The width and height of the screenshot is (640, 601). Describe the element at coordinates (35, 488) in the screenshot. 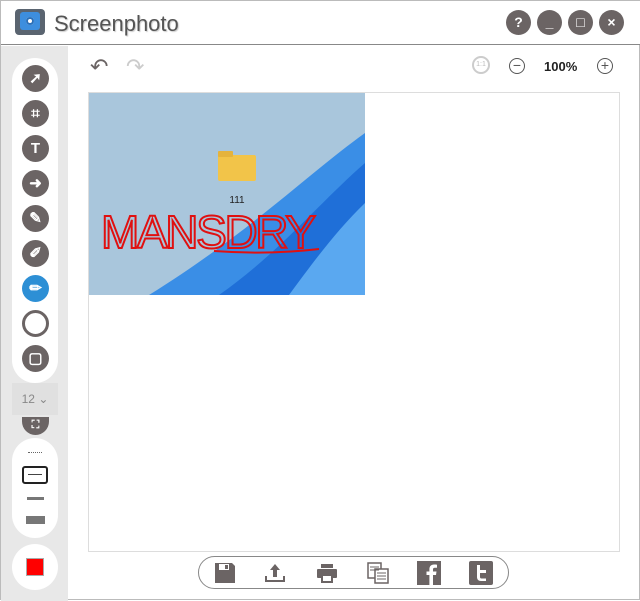

I see `line-style-palette` at that location.